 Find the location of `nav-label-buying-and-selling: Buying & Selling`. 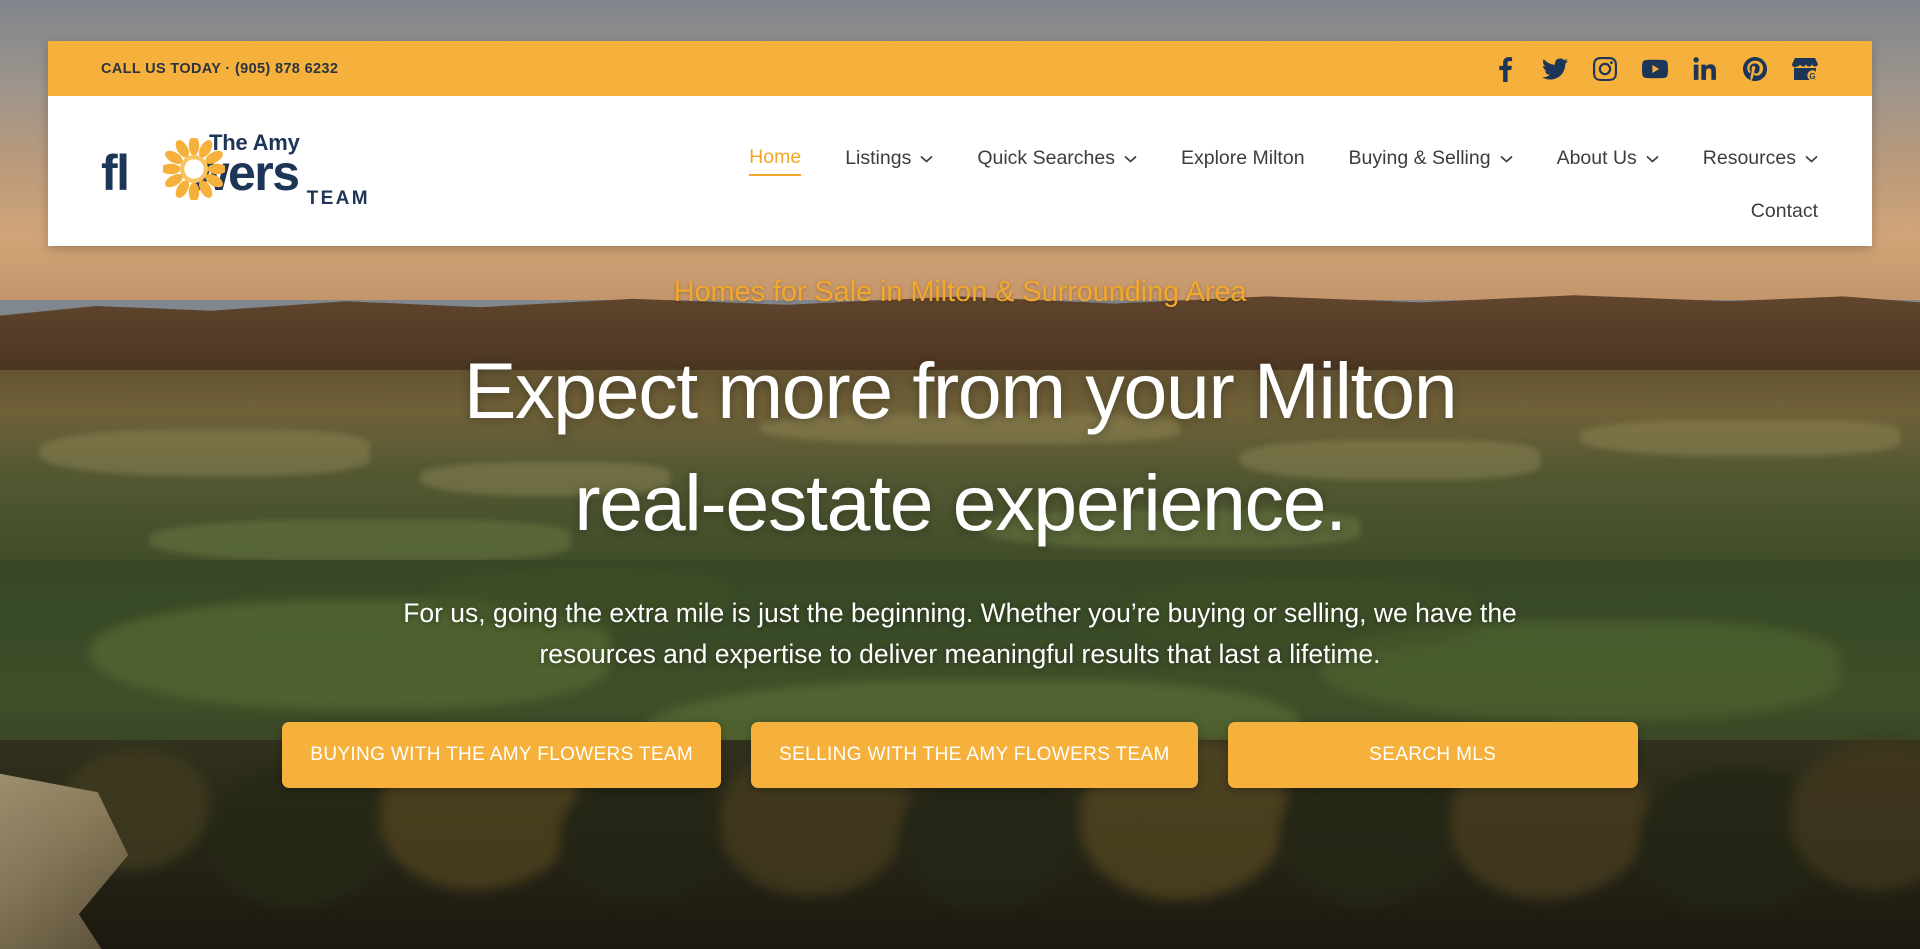

nav-label-buying-and-selling: Buying & Selling is located at coordinates (1419, 158).